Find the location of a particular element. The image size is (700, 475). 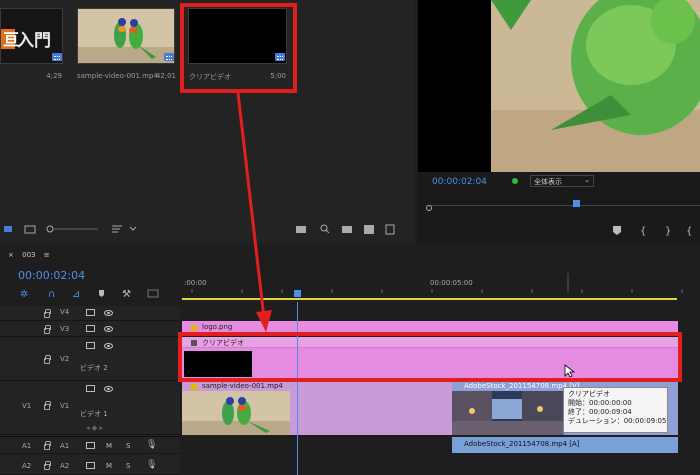

annotation-arrow is located at coordinates (254, 212).